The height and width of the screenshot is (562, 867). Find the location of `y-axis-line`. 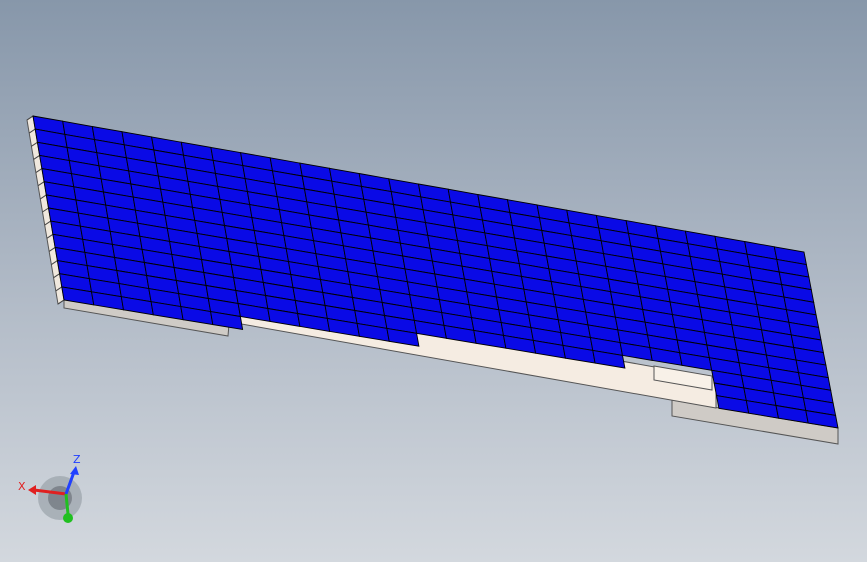

y-axis-line is located at coordinates (67, 504).